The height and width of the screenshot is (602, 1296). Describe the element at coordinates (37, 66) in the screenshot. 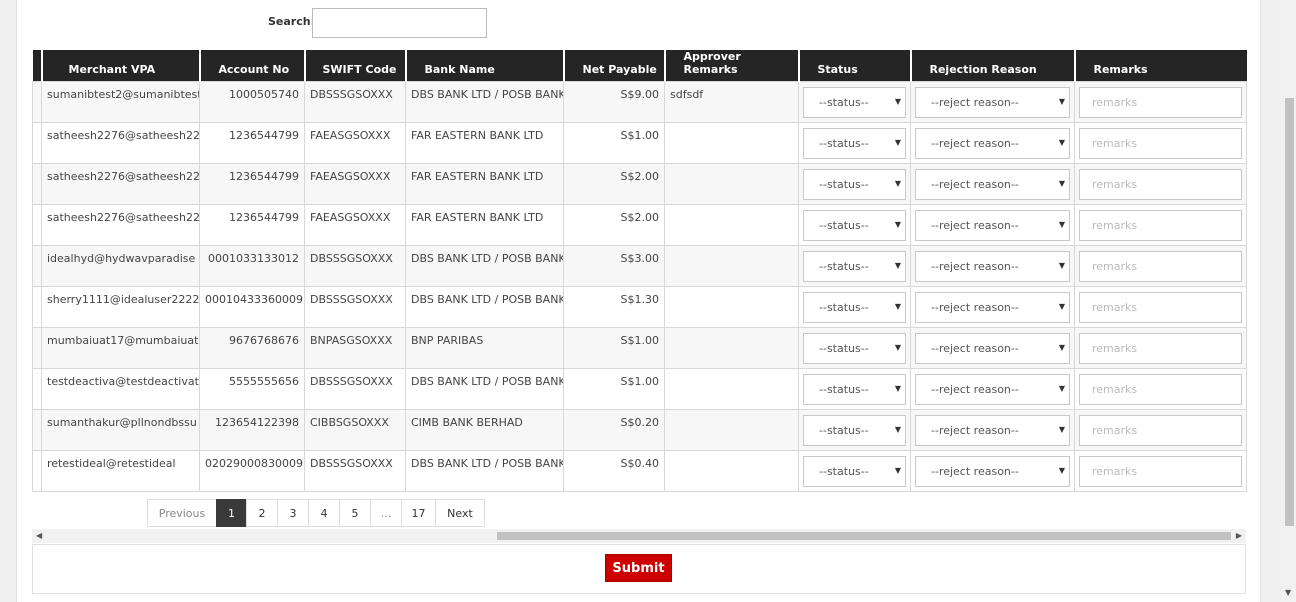

I see `header-spacer` at that location.